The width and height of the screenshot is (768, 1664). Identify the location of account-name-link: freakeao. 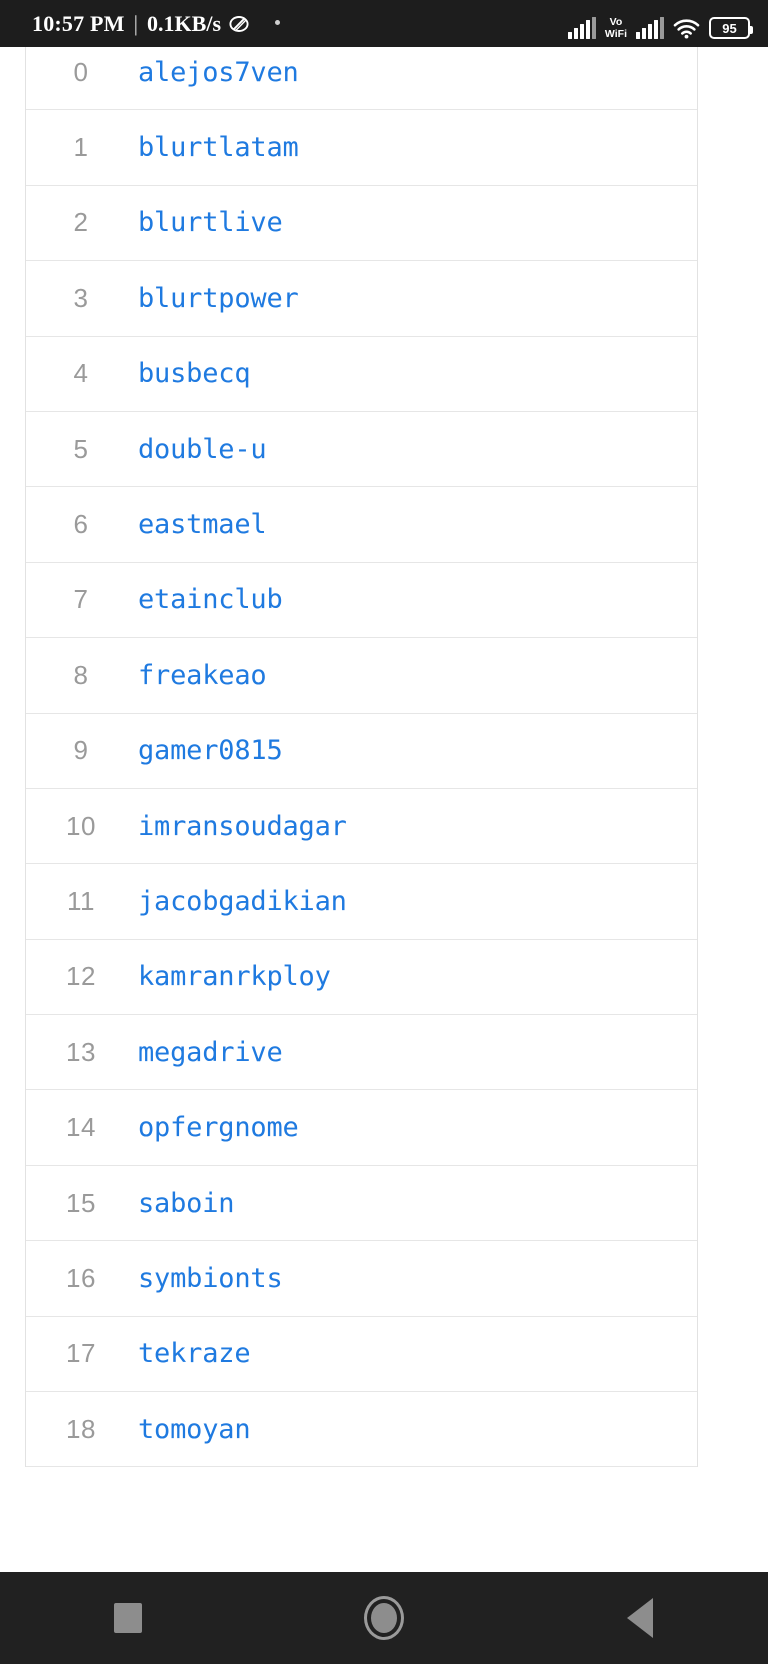
(416, 675).